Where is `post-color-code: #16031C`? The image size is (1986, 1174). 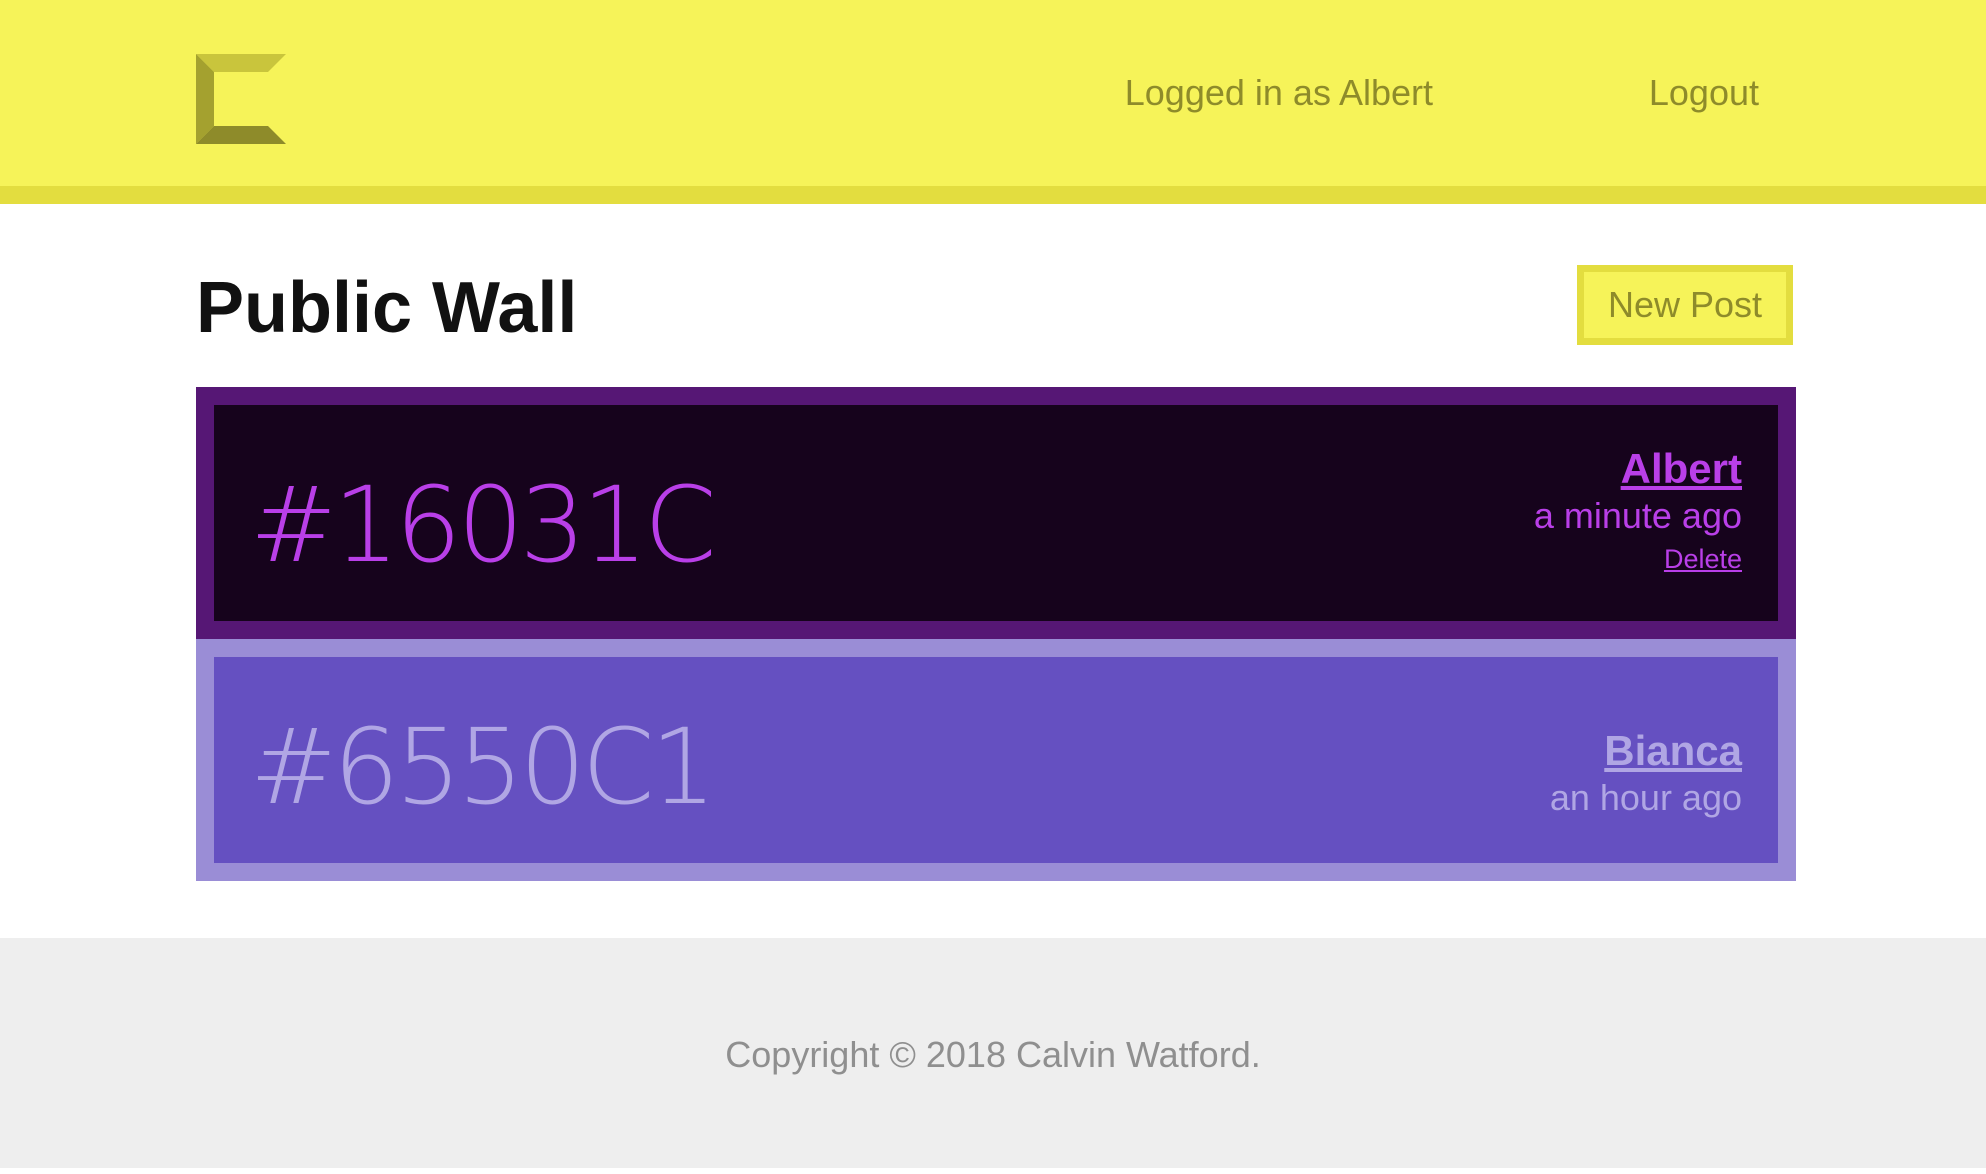 post-color-code: #16031C is located at coordinates (483, 525).